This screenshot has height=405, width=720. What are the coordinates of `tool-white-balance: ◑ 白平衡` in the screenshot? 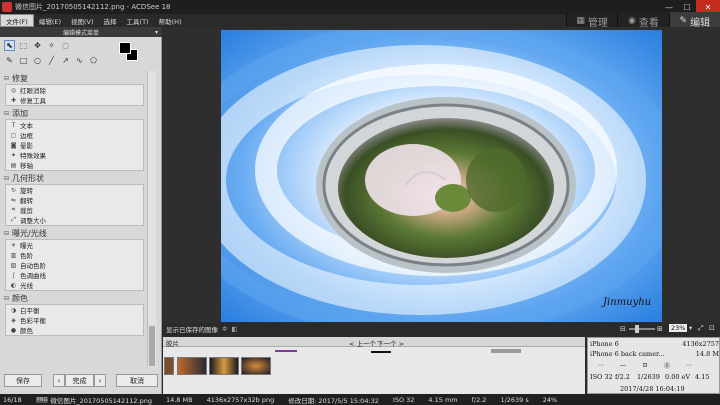 It's located at (74, 310).